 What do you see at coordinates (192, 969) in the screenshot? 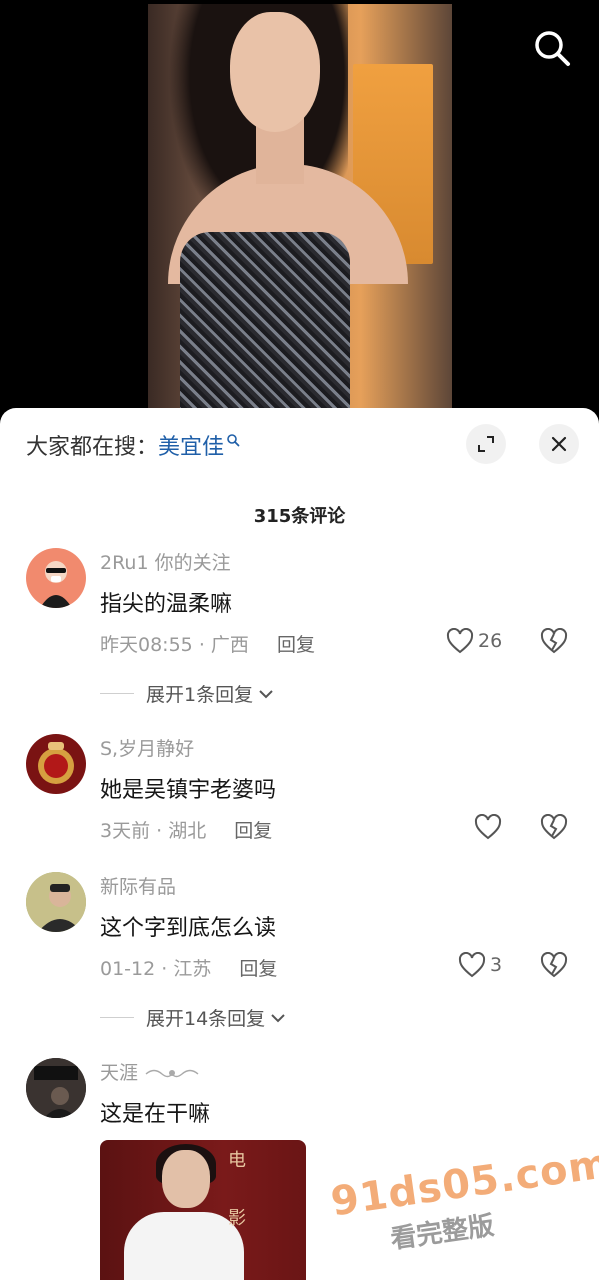
I see `comment-location: 江苏` at bounding box center [192, 969].